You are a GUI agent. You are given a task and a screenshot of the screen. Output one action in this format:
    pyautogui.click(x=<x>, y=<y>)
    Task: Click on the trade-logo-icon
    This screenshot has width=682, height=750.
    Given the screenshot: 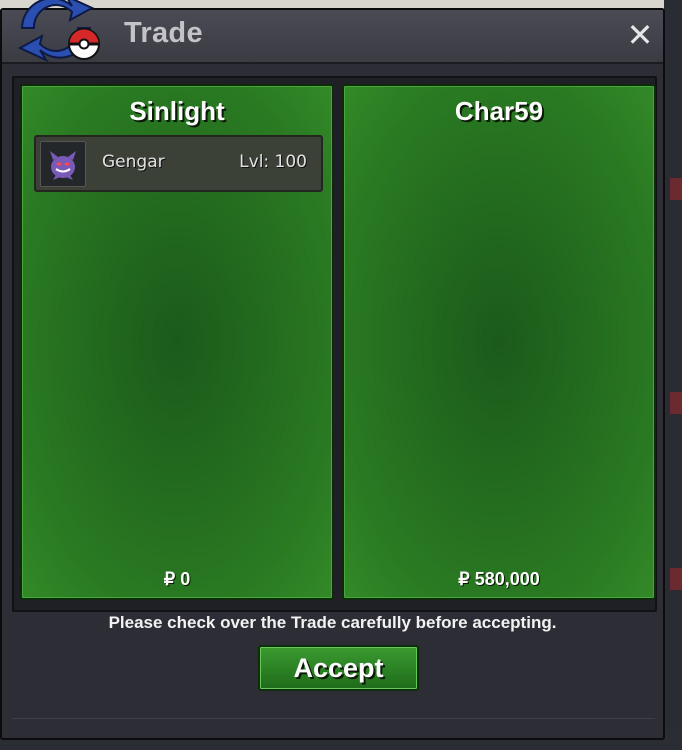 What is the action you would take?
    pyautogui.click(x=58, y=31)
    